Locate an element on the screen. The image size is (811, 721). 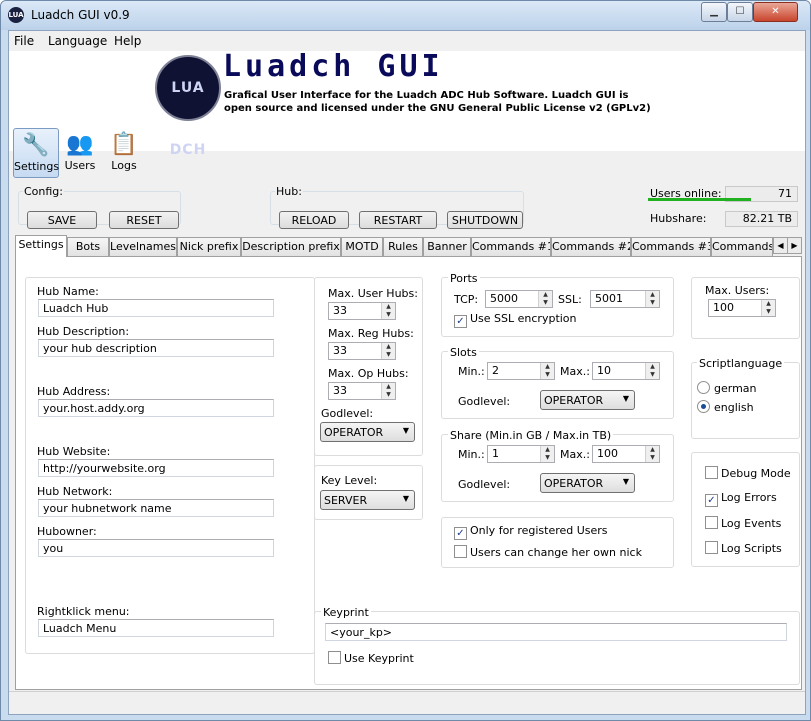
restart-button: RESTART is located at coordinates (398, 220).